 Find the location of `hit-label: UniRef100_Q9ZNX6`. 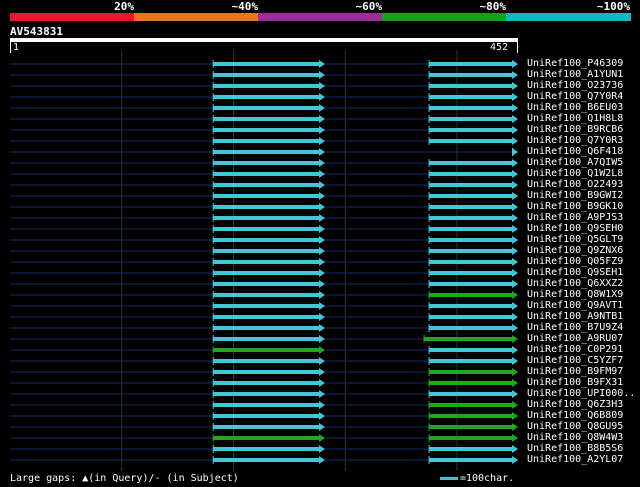

hit-label: UniRef100_Q9ZNX6 is located at coordinates (575, 250).